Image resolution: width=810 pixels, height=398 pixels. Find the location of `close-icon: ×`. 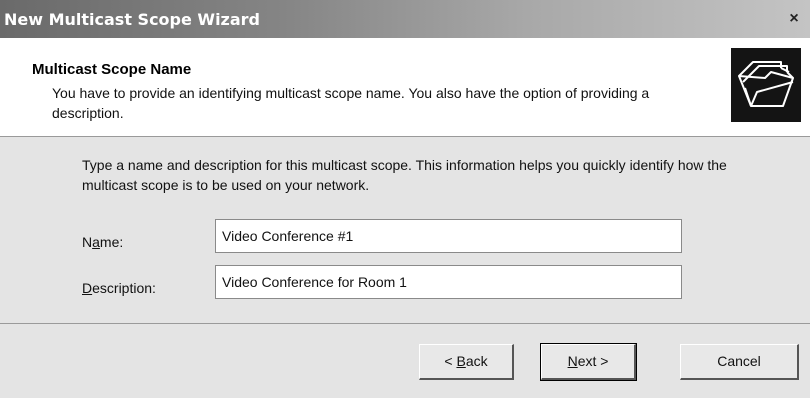

close-icon: × is located at coordinates (794, 18).